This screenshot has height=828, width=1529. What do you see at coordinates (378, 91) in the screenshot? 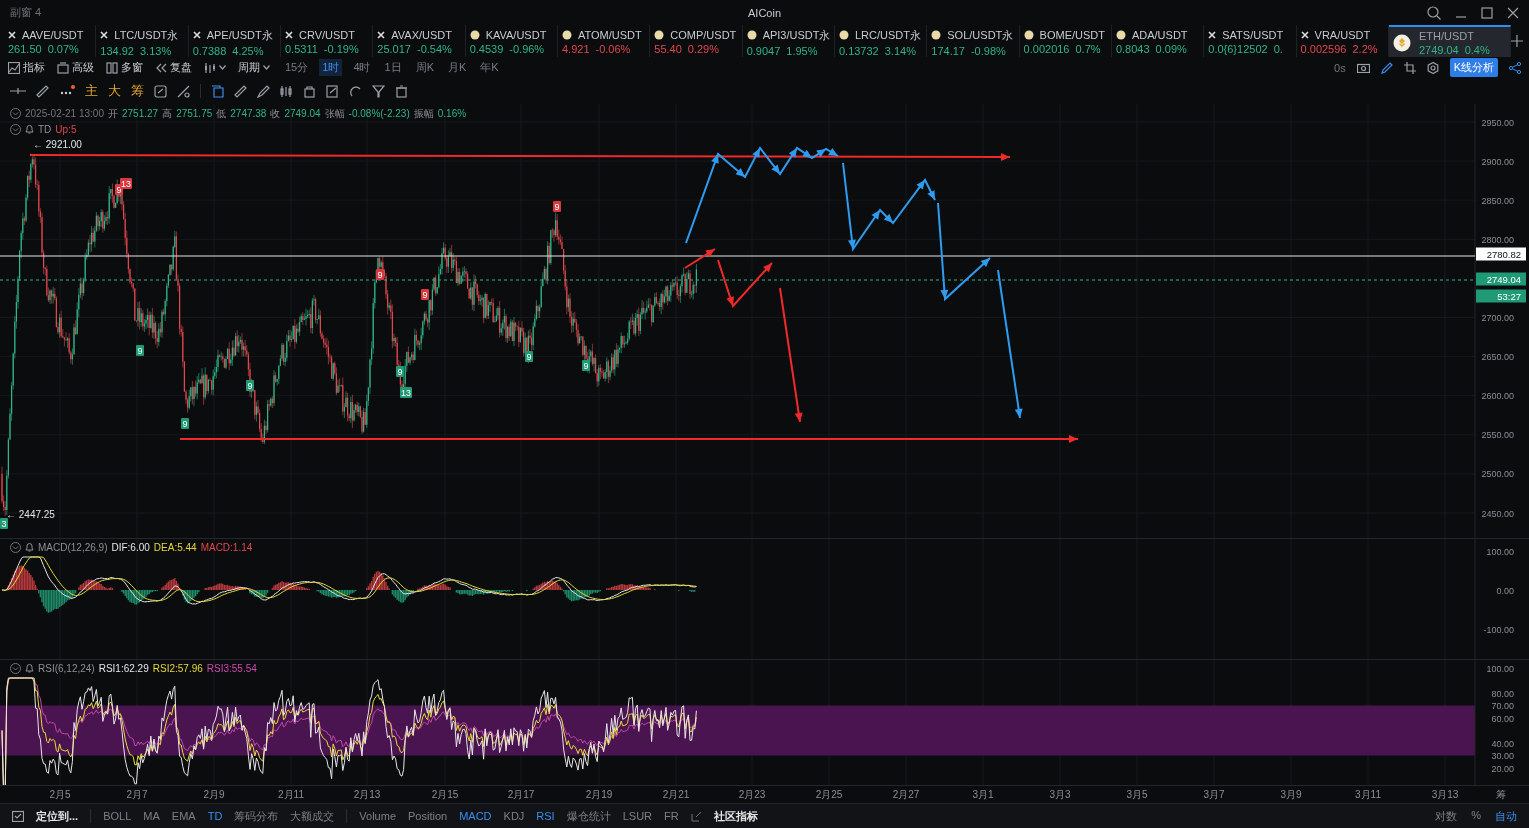
I see `filter-icon` at bounding box center [378, 91].